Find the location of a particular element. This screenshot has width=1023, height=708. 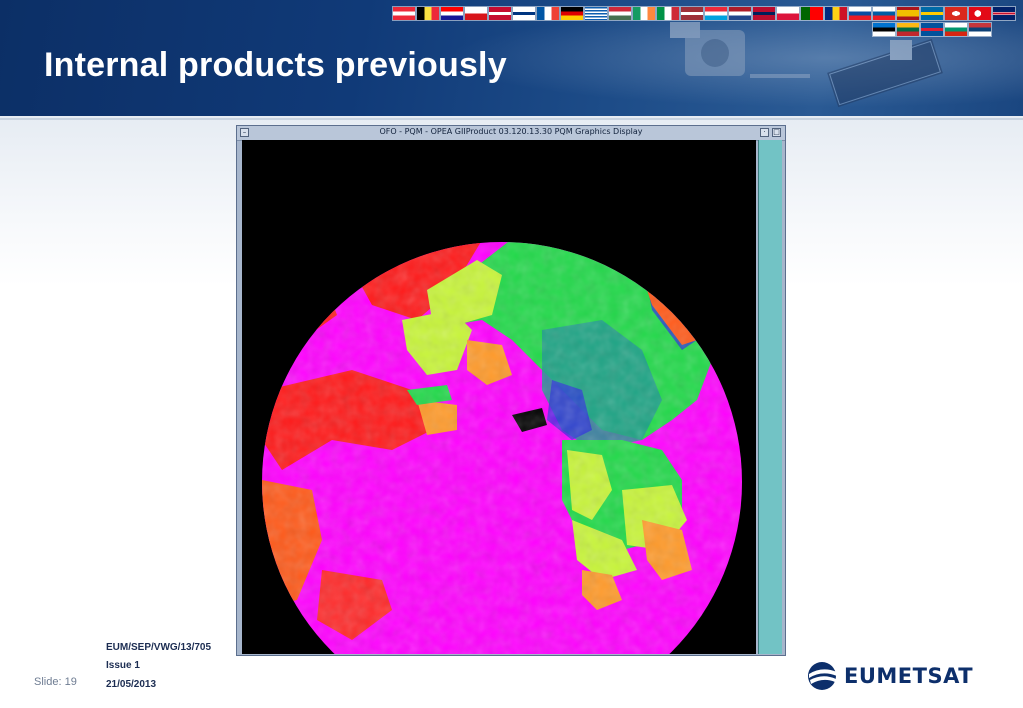

greece-flag is located at coordinates (596, 13).